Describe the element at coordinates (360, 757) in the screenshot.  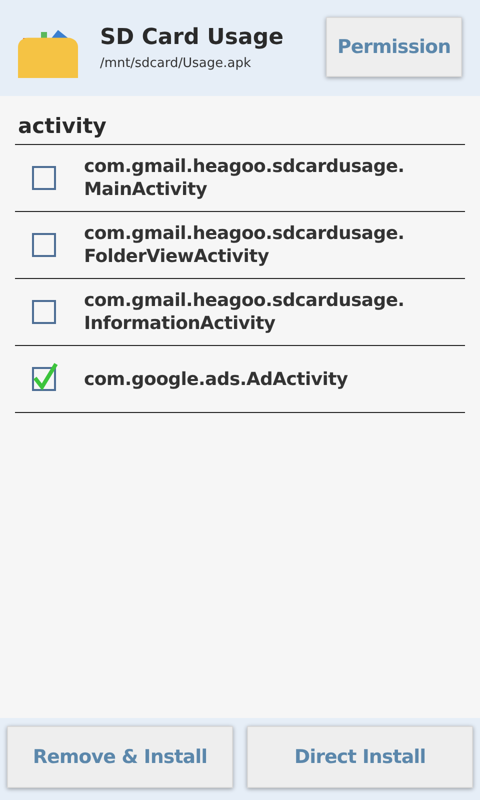
I see `install-button: Direct Install` at that location.